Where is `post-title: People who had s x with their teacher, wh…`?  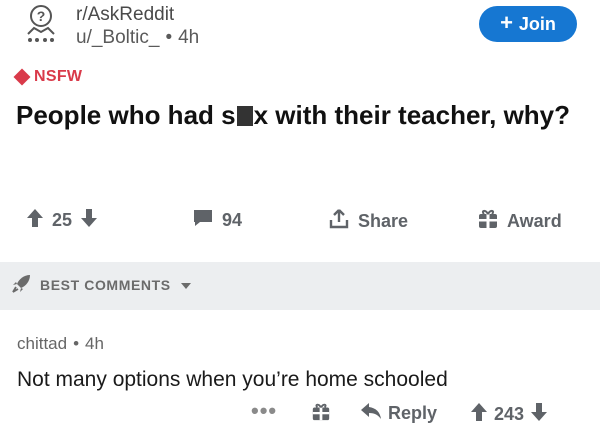 post-title: People who had s x with their teacher, wh… is located at coordinates (301, 115).